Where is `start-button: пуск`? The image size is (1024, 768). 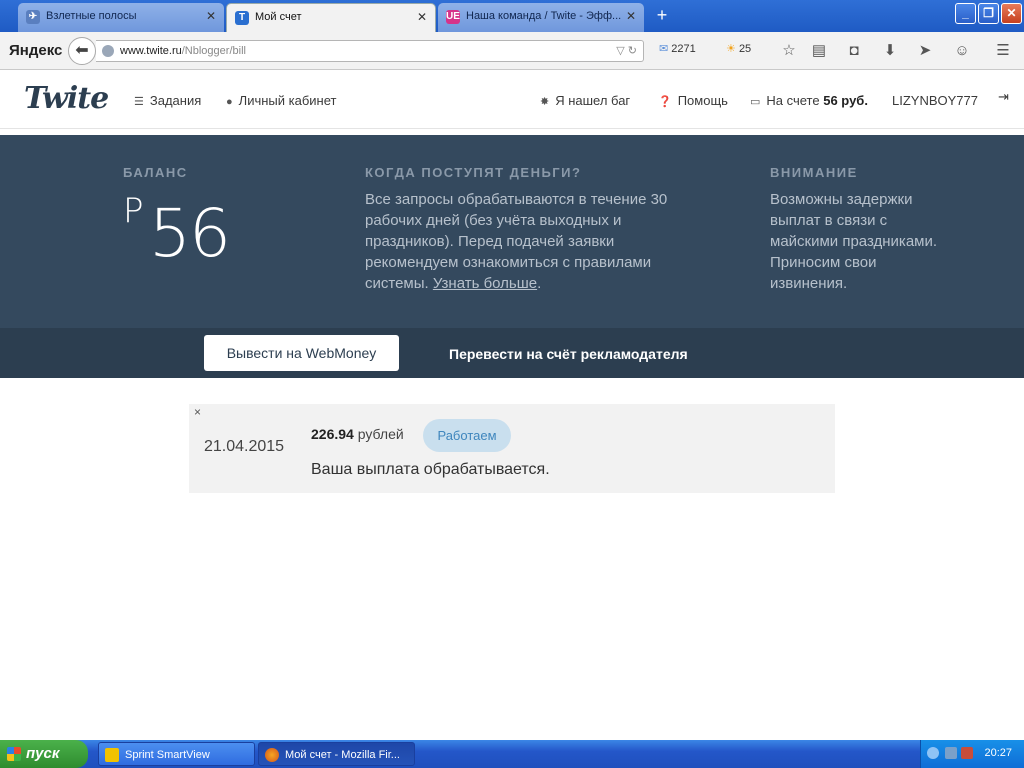 start-button: пуск is located at coordinates (44, 754).